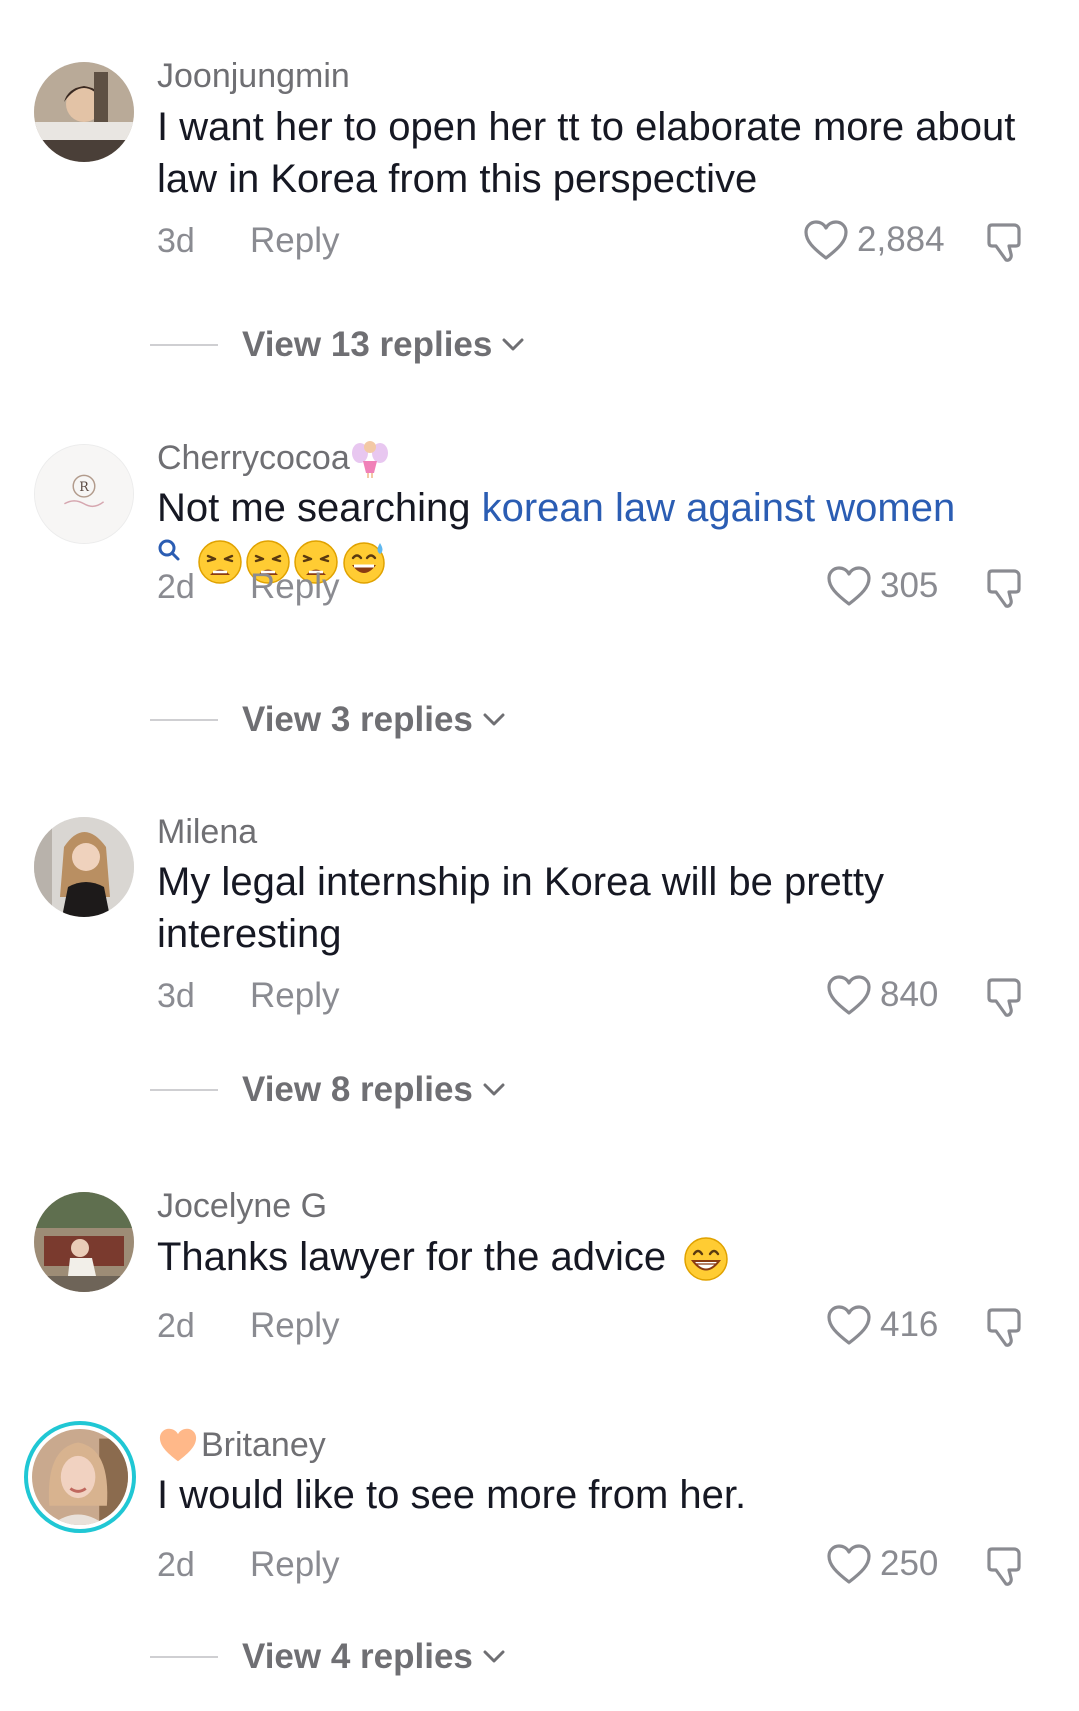 Image resolution: width=1079 pixels, height=1711 pixels. I want to click on view-replies-label: View 13 replies, so click(367, 344).